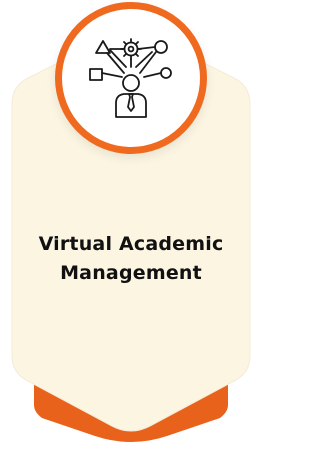  What do you see at coordinates (103, 47) in the screenshot?
I see `triangle-node-icon` at bounding box center [103, 47].